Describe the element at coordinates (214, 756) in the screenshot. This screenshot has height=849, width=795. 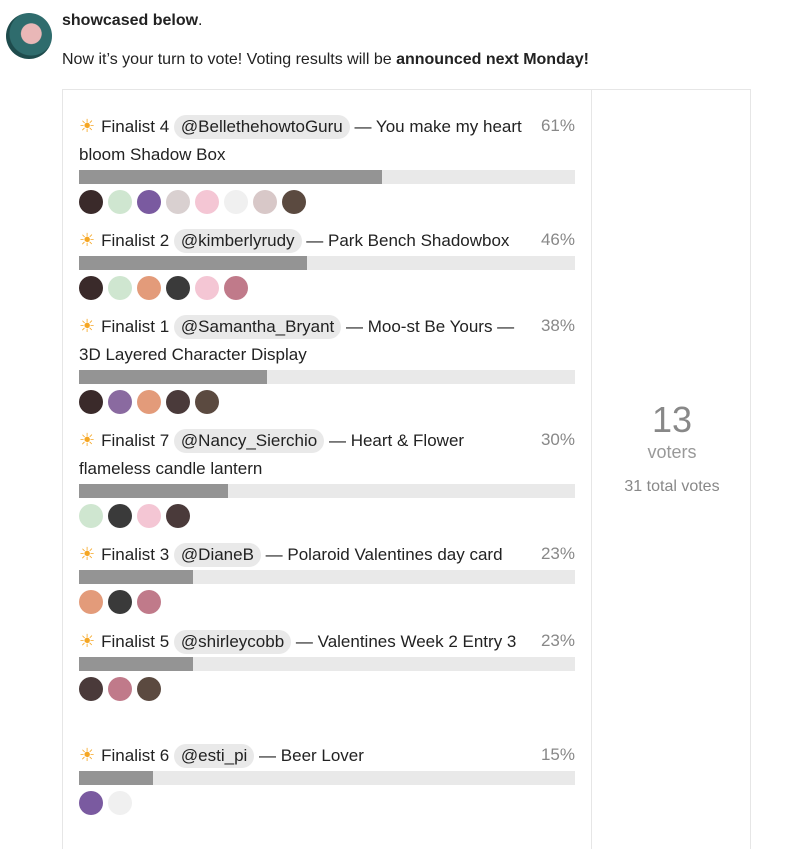
I see `user-mention: @esti_pi` at that location.